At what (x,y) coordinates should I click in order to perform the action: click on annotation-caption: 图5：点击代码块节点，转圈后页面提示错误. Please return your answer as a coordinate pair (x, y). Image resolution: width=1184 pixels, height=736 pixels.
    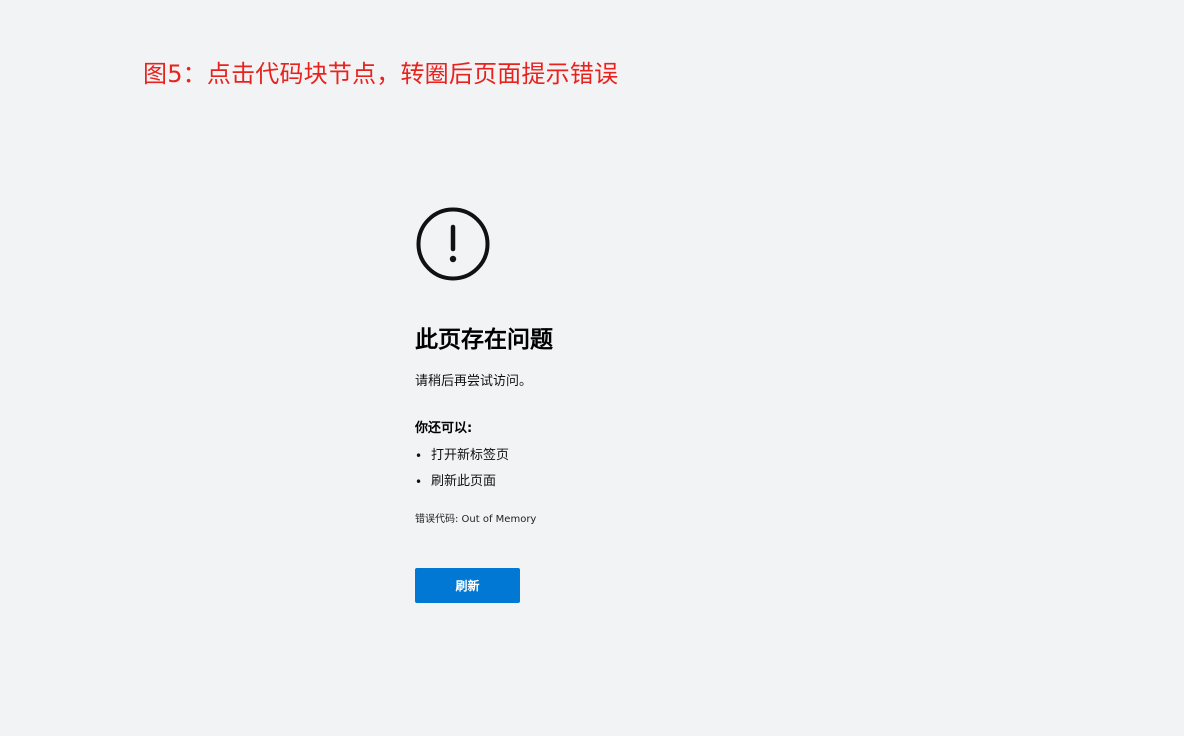
    Looking at the image, I should click on (381, 74).